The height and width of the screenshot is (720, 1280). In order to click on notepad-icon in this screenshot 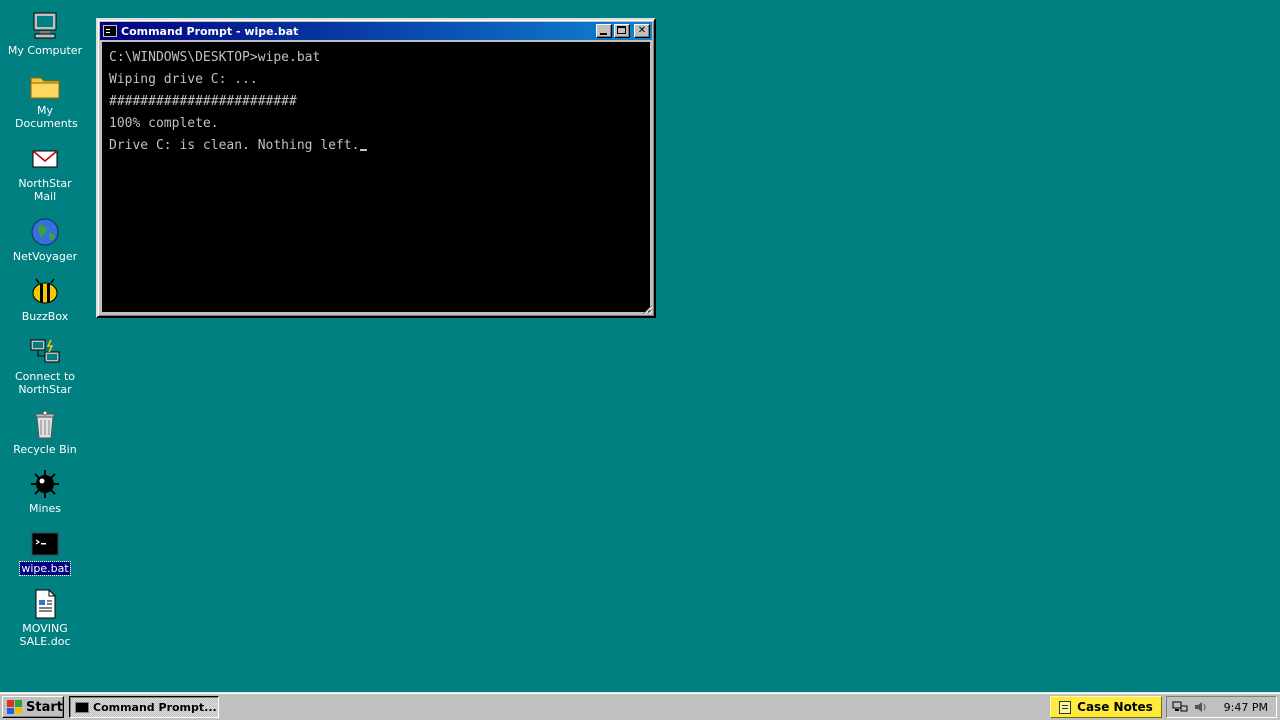, I will do `click(1065, 707)`.